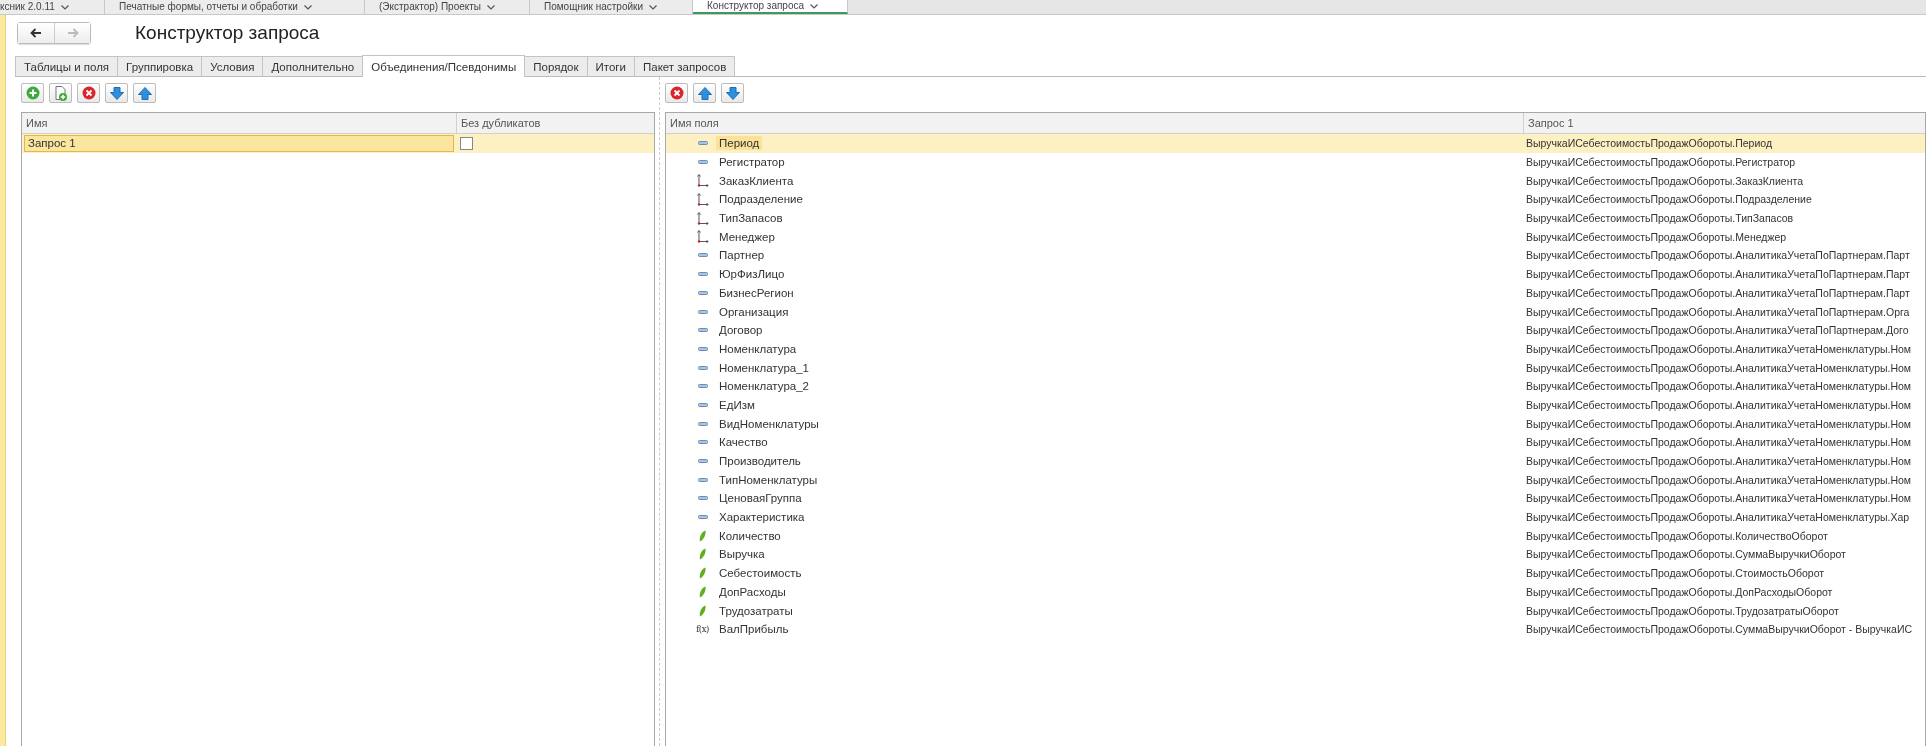 This screenshot has width=1926, height=746. Describe the element at coordinates (762, 517) in the screenshot. I see `field-name: Характеристика` at that location.